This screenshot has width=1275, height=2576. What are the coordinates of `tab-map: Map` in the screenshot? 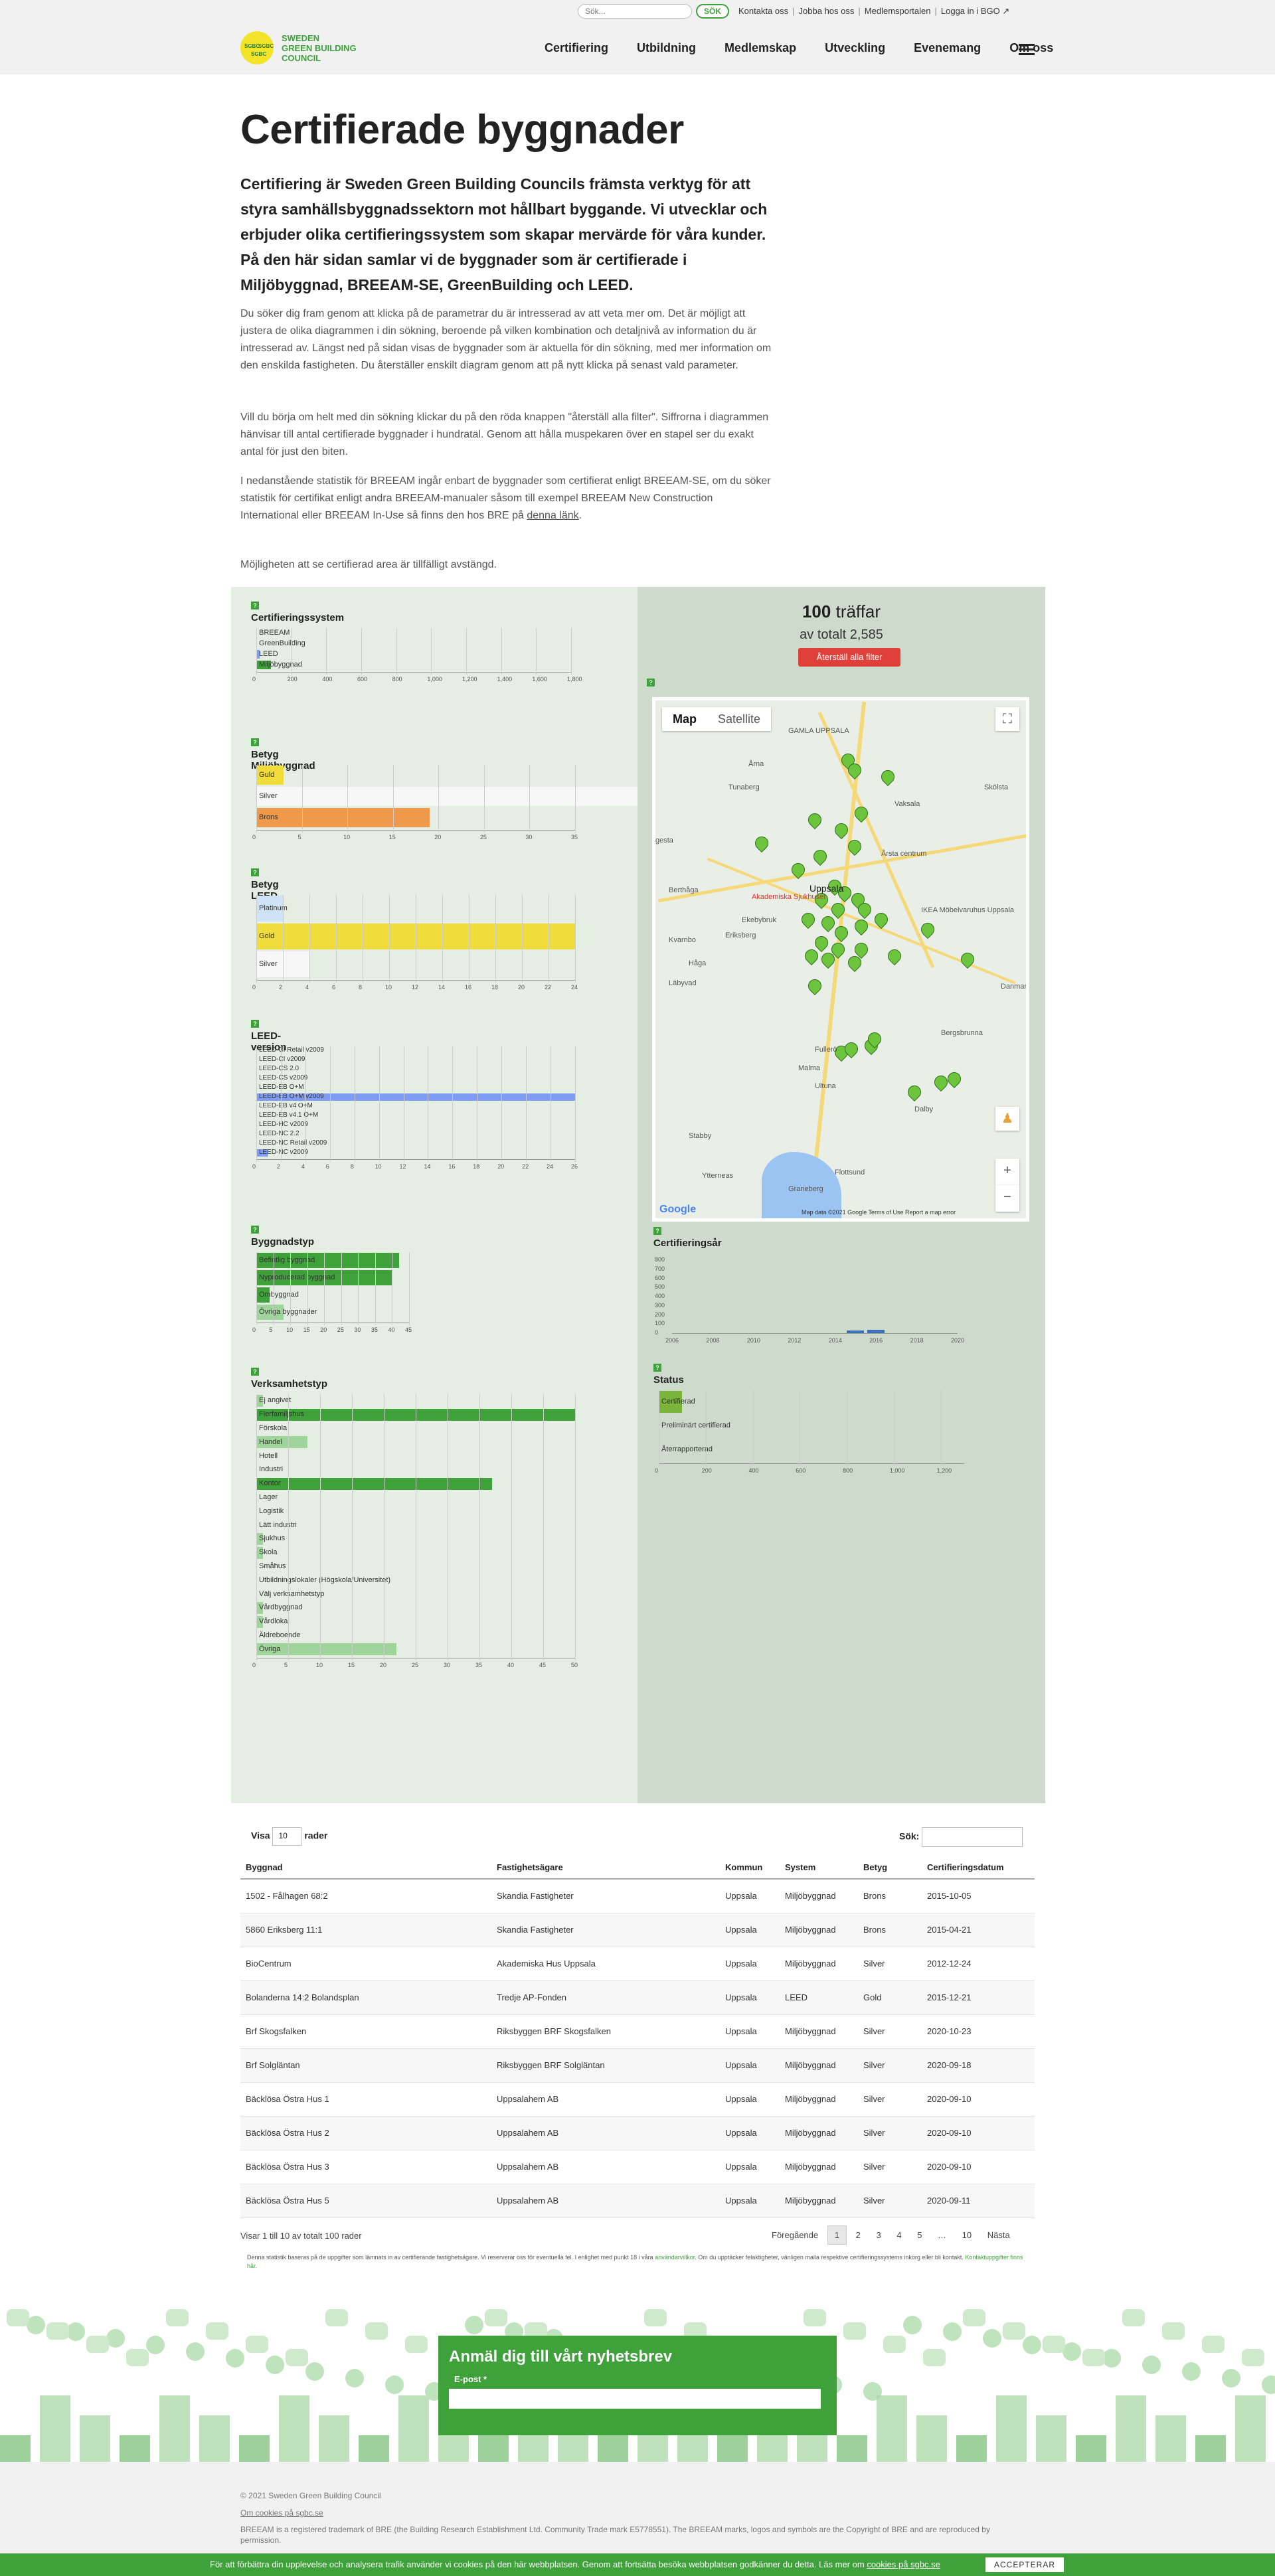 It's located at (684, 719).